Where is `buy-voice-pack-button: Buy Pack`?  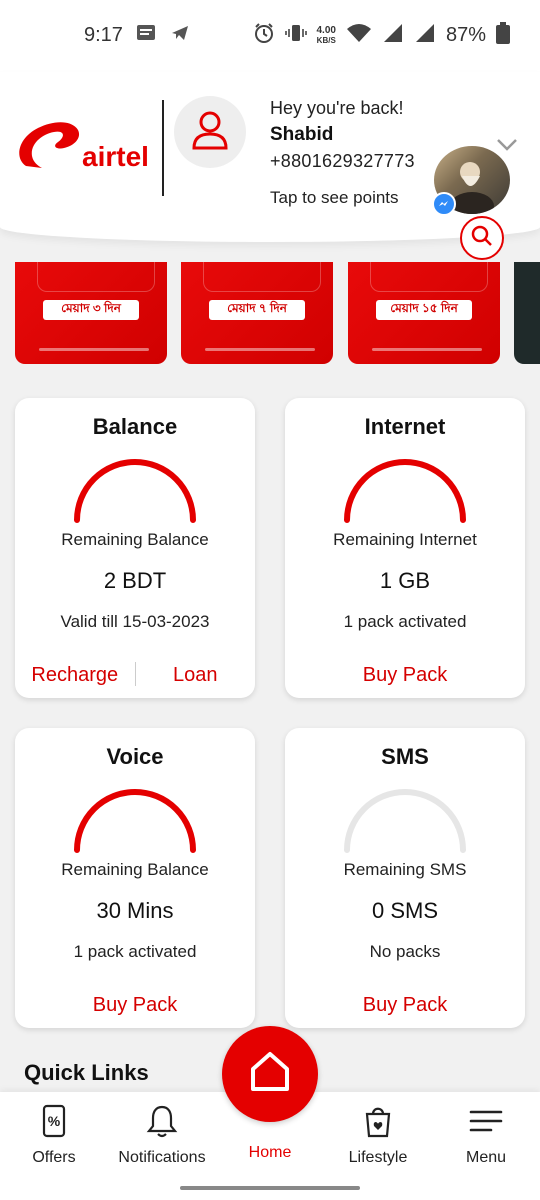 buy-voice-pack-button: Buy Pack is located at coordinates (135, 1005).